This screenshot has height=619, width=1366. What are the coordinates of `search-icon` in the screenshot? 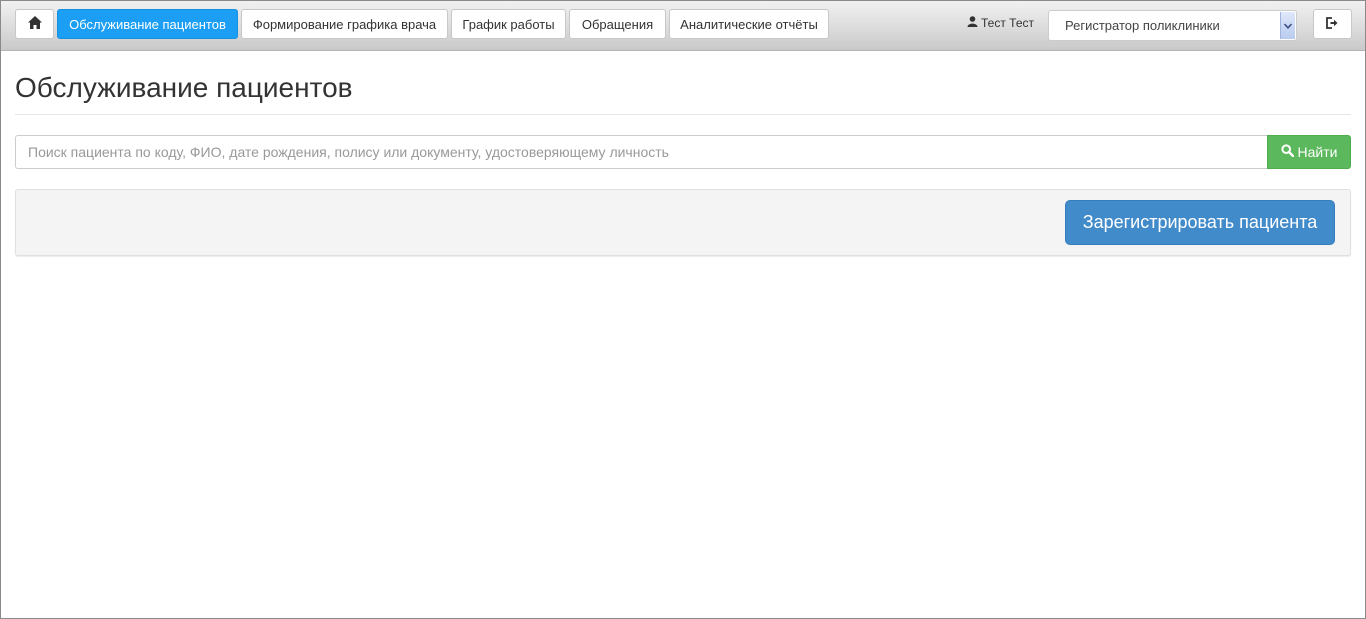 It's located at (1287, 152).